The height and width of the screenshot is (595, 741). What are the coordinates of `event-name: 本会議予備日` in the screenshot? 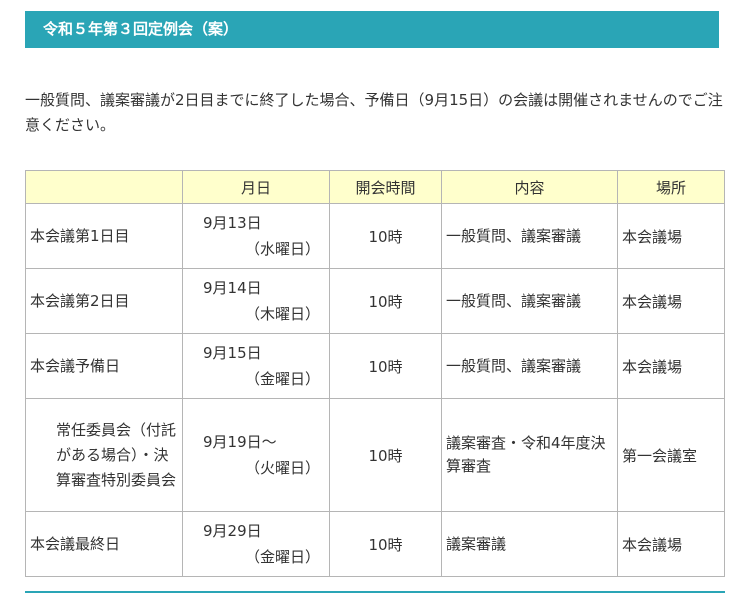 It's located at (104, 366).